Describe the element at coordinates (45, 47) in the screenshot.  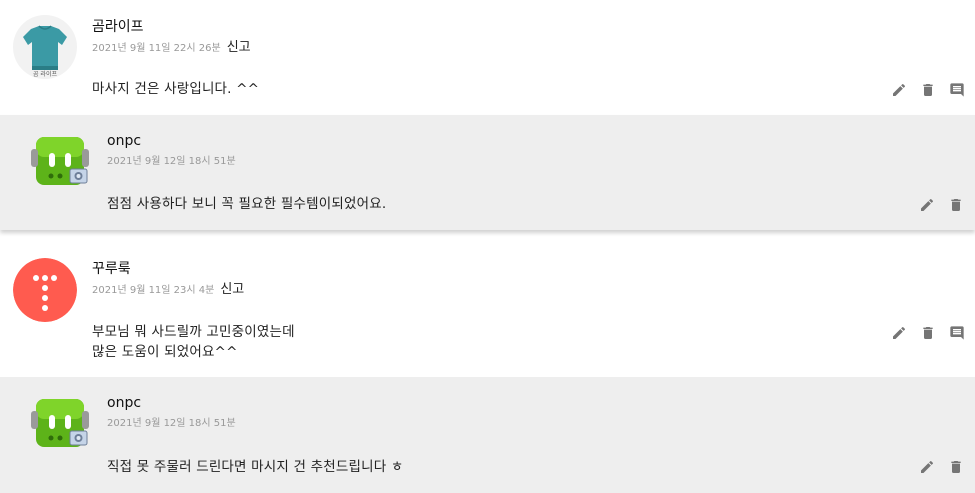
I see `avatar: 곰 라이프` at that location.